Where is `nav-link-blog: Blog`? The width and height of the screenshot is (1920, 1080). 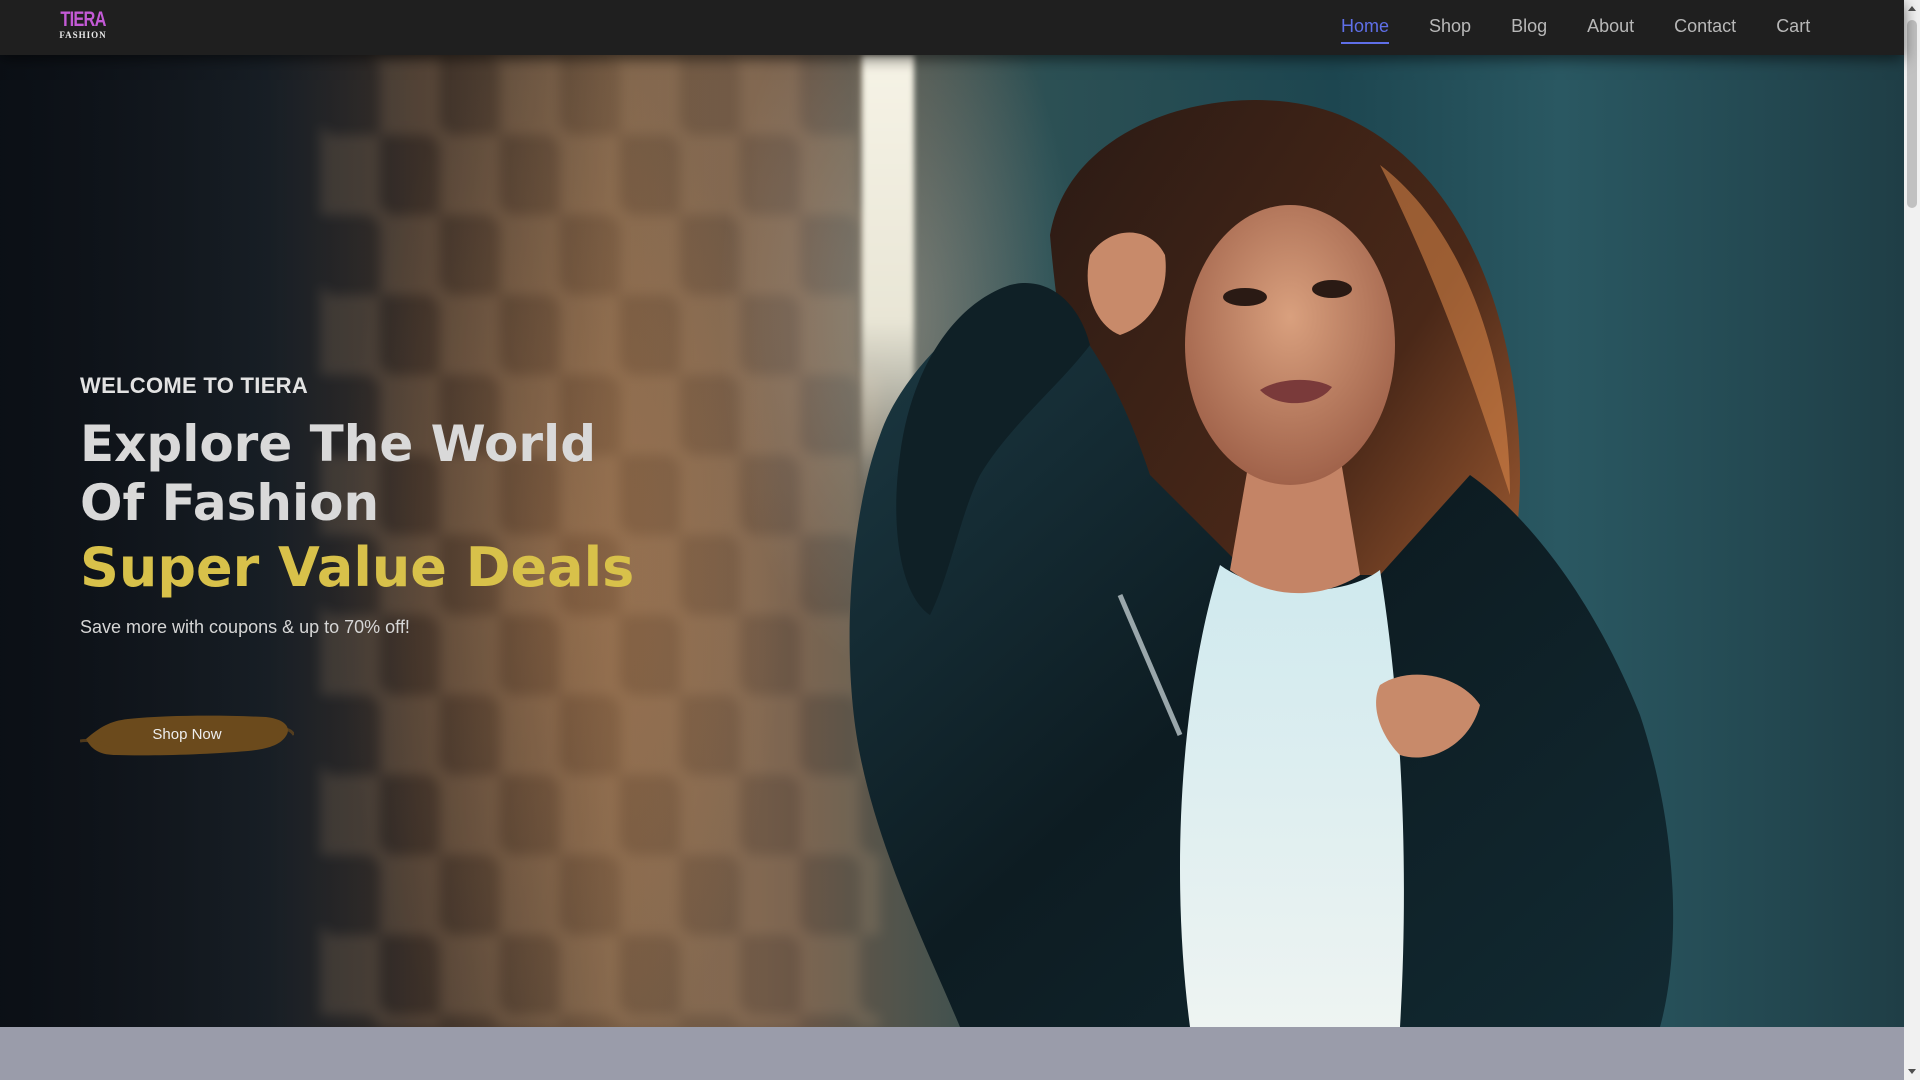
nav-link-blog: Blog is located at coordinates (1529, 26).